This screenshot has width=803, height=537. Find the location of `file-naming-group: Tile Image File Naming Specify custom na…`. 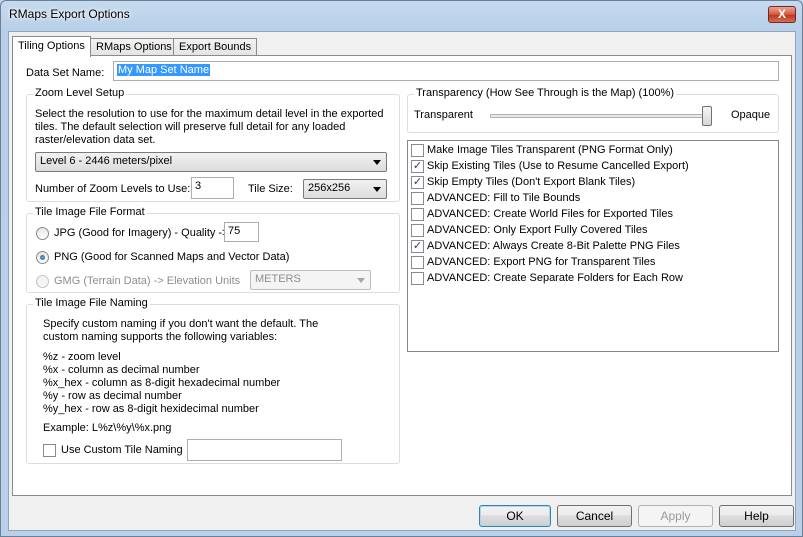

file-naming-group: Tile Image File Naming Specify custom na… is located at coordinates (213, 380).